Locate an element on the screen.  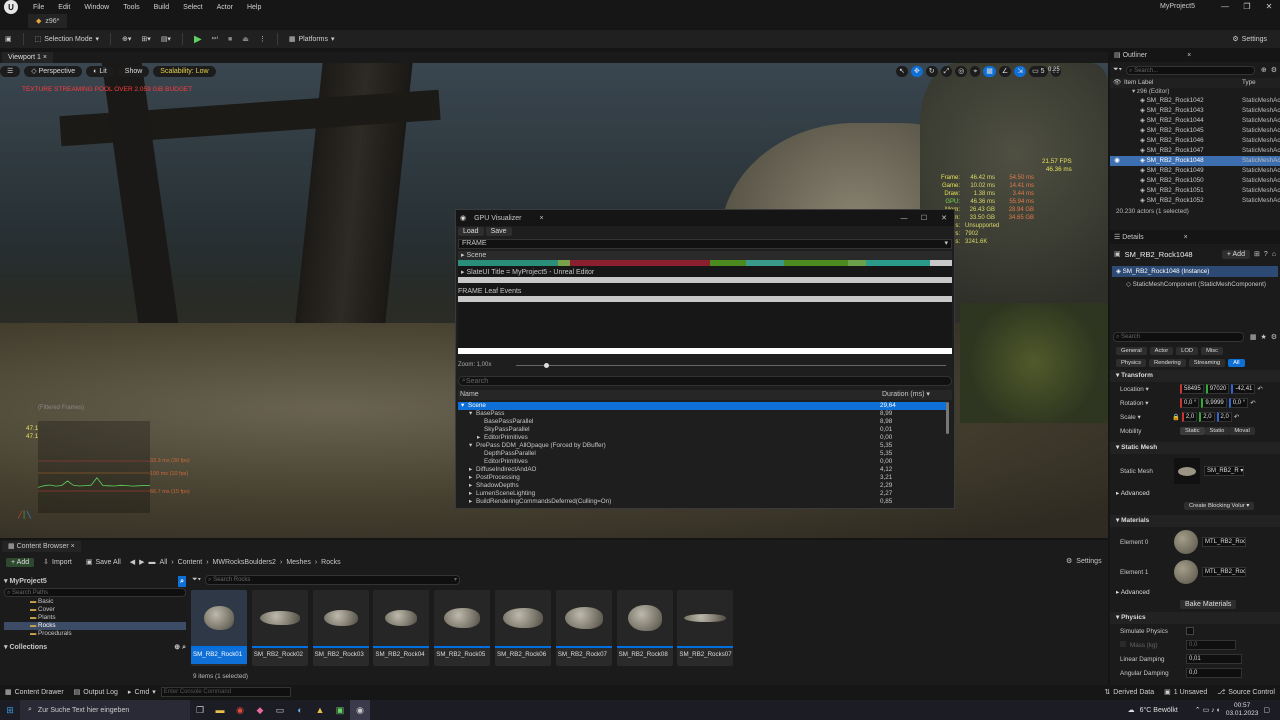
minimize-button: — is located at coordinates (1225, 7).